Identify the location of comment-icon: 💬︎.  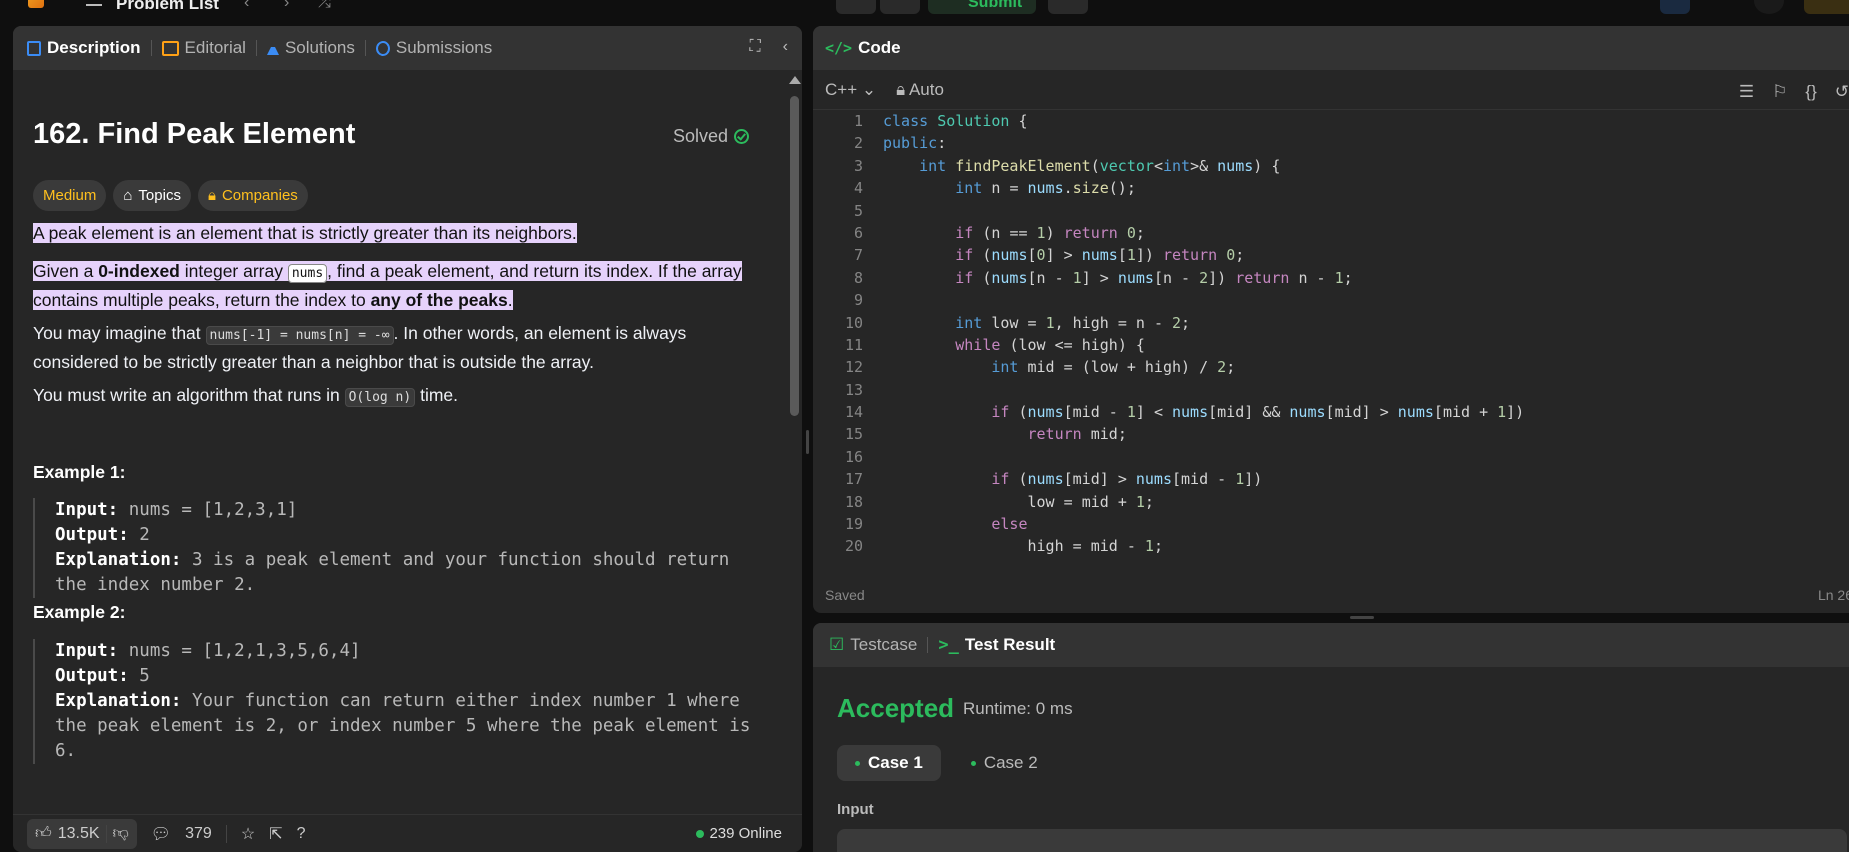
(161, 834).